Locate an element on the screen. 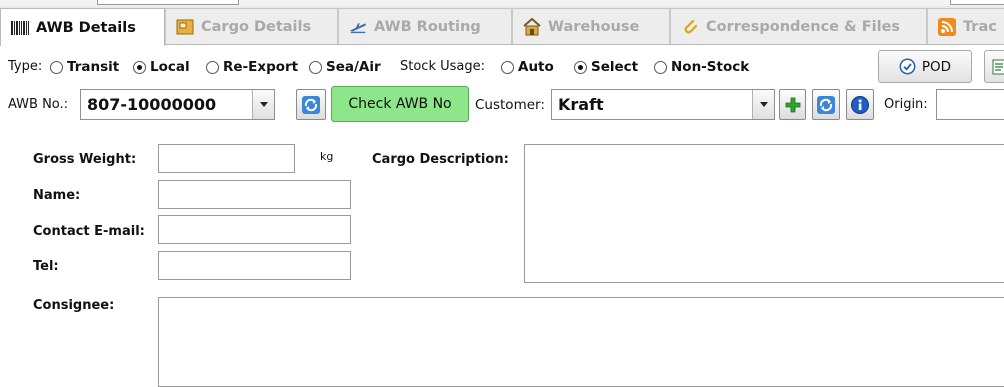  stock-usage-label: Stock Usage: is located at coordinates (442, 66).